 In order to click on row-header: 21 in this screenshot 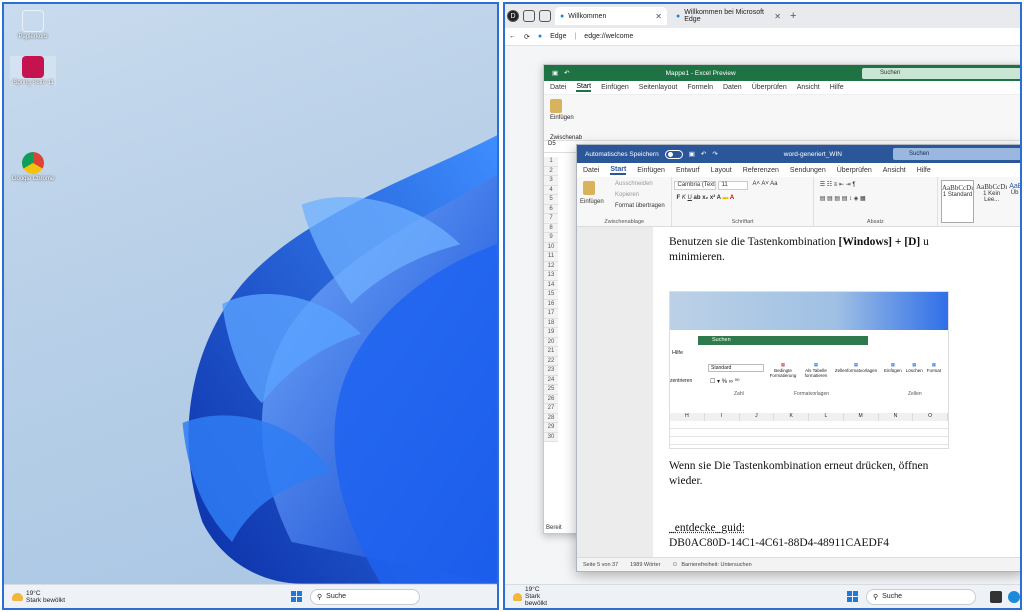, I will do `click(551, 352)`.